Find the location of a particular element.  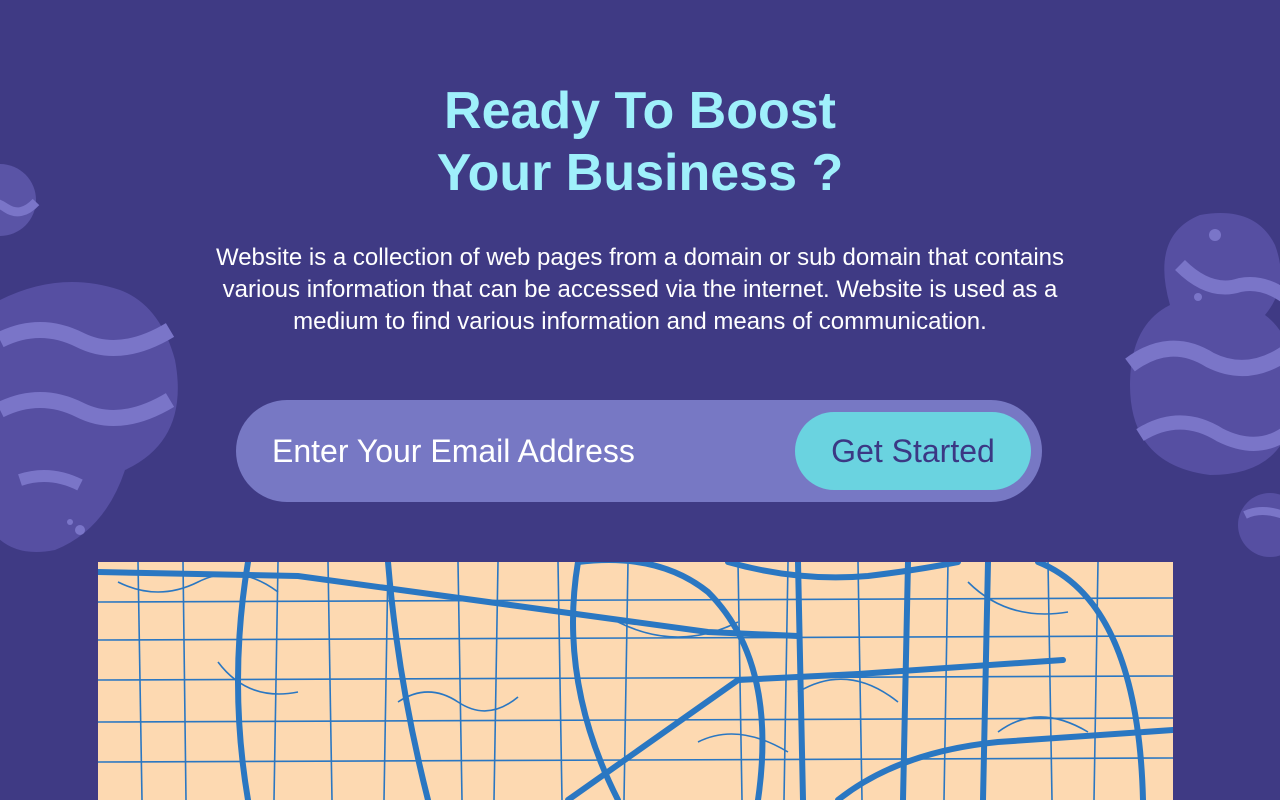

headline-line-2: Your Business ? is located at coordinates (640, 173).